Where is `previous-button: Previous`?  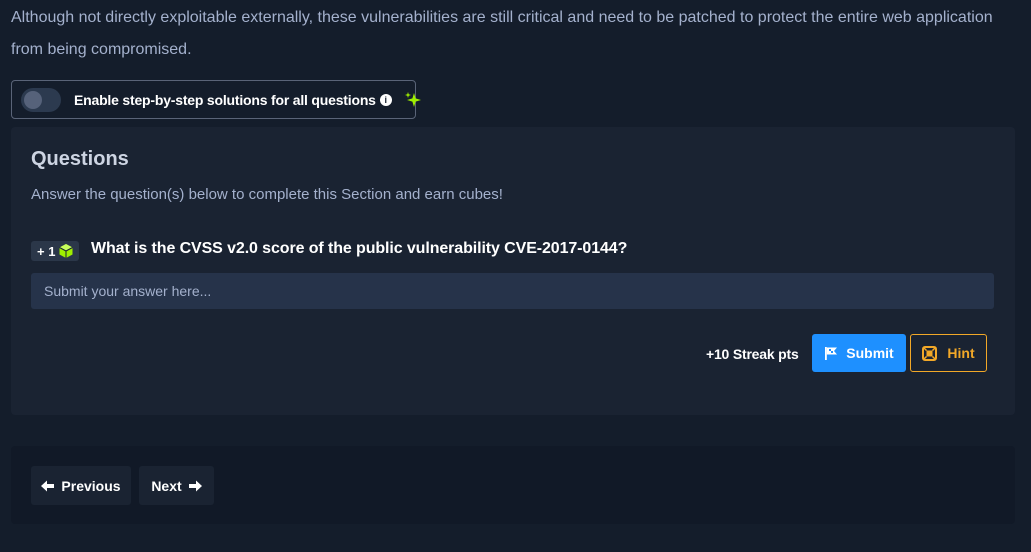
previous-button: Previous is located at coordinates (81, 485).